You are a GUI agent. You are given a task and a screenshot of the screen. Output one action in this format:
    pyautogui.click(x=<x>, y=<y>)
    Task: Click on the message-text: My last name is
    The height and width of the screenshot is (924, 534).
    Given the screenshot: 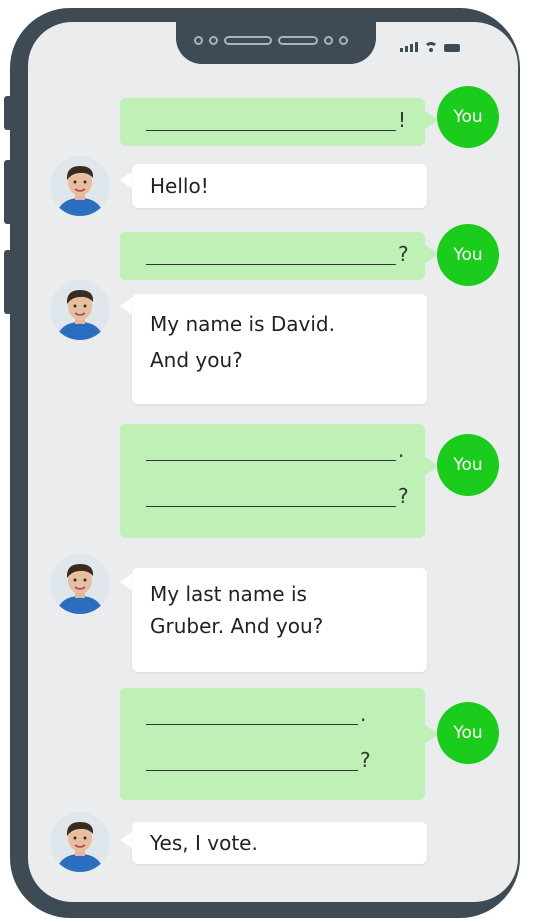 What is the action you would take?
    pyautogui.click(x=228, y=594)
    